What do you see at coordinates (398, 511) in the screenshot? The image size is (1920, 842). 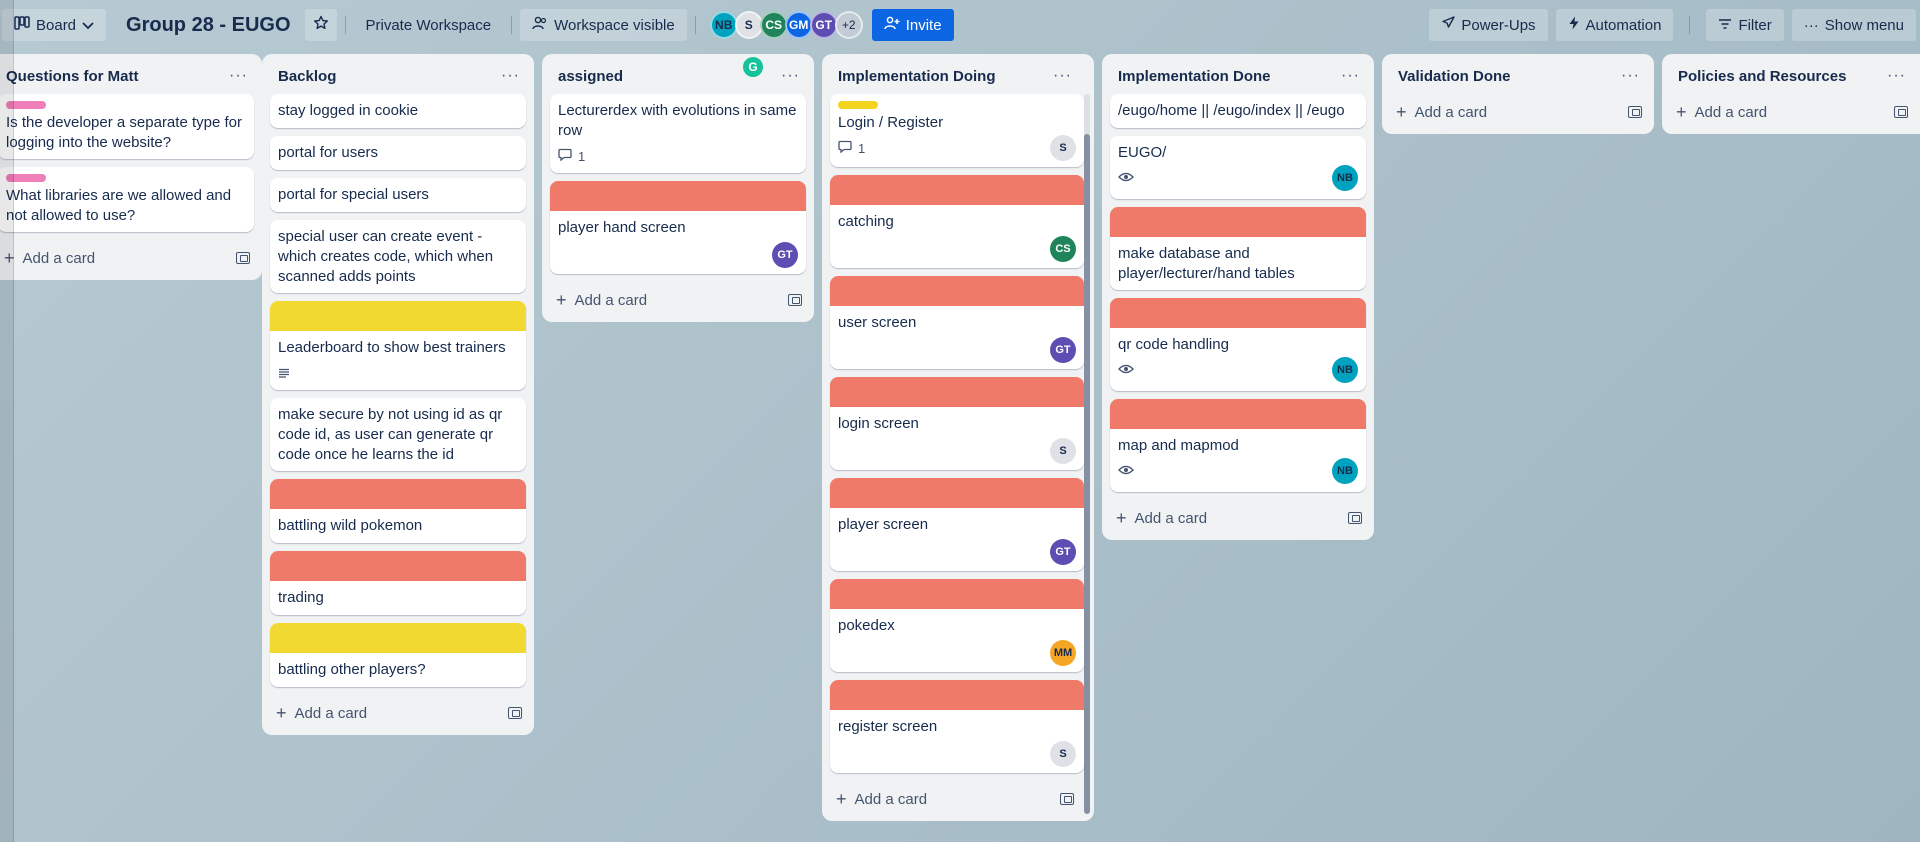 I see `card: battling wild pokemon` at bounding box center [398, 511].